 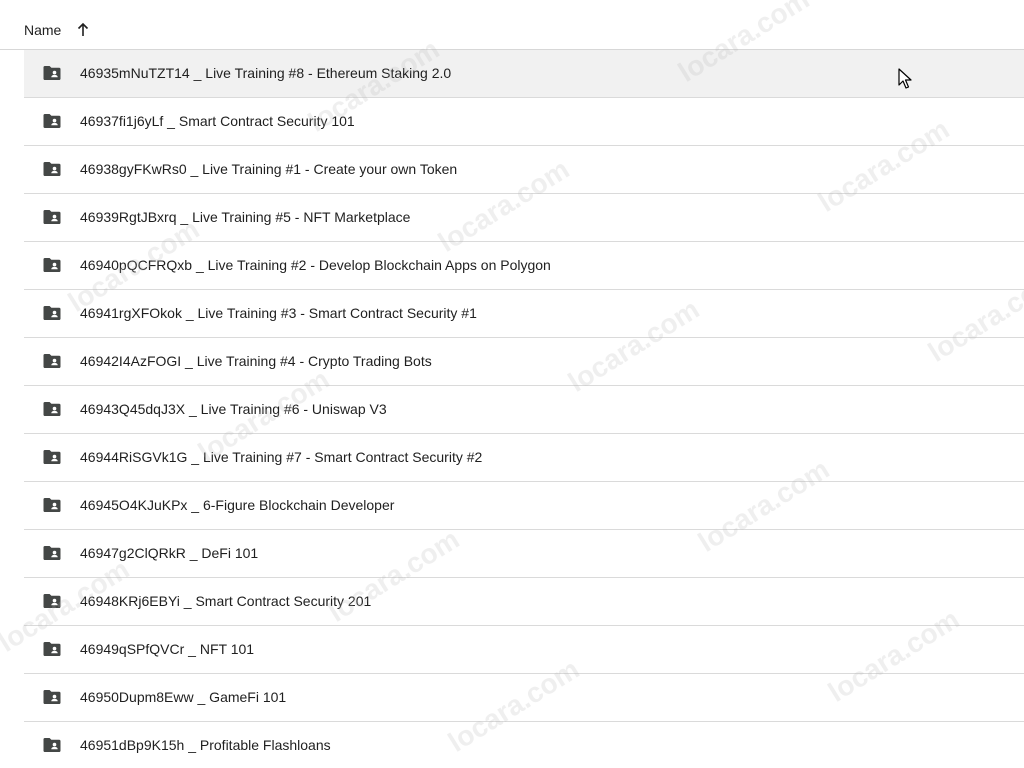 What do you see at coordinates (512, 25) in the screenshot?
I see `list-header: Name` at bounding box center [512, 25].